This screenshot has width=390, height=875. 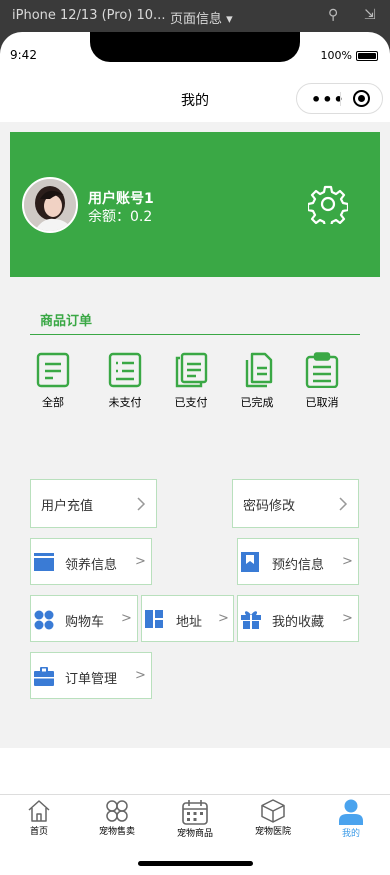 What do you see at coordinates (195, 334) in the screenshot?
I see `orders-divider` at bounding box center [195, 334].